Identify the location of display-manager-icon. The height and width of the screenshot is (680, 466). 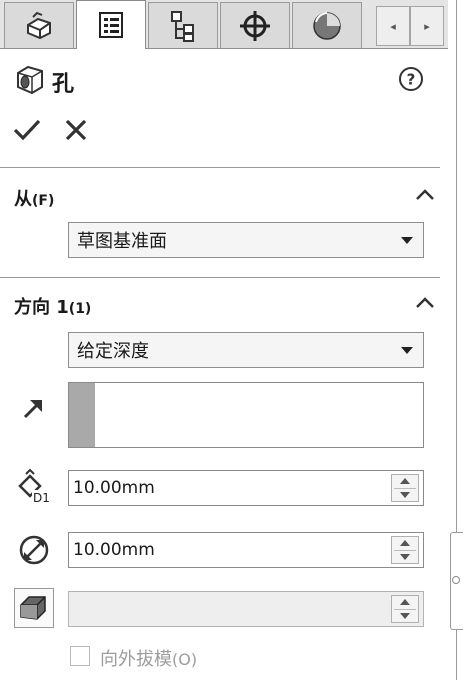
(327, 25).